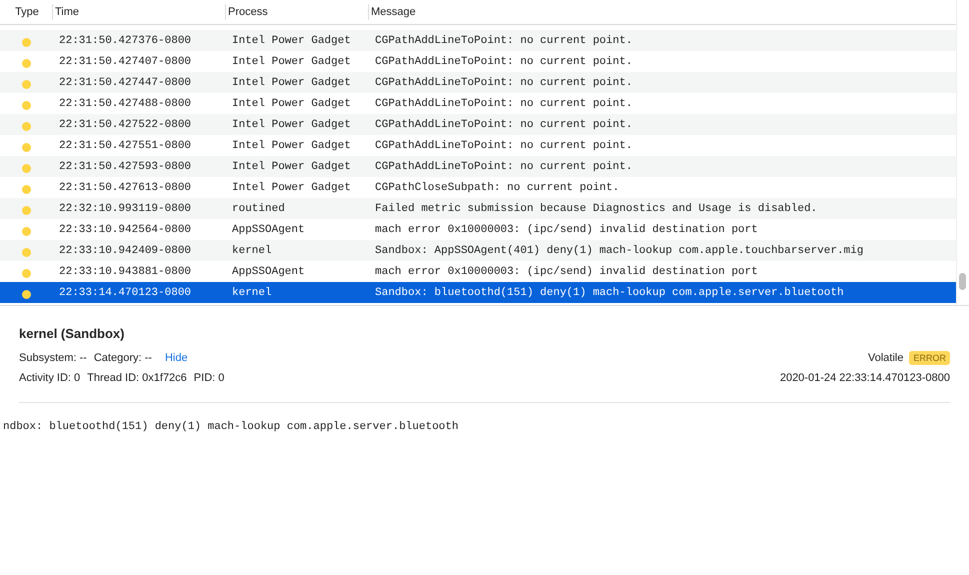  What do you see at coordinates (596, 208) in the screenshot?
I see `table-cell-text: Failed metric submission because Diagnostics and Usage is disabled.` at bounding box center [596, 208].